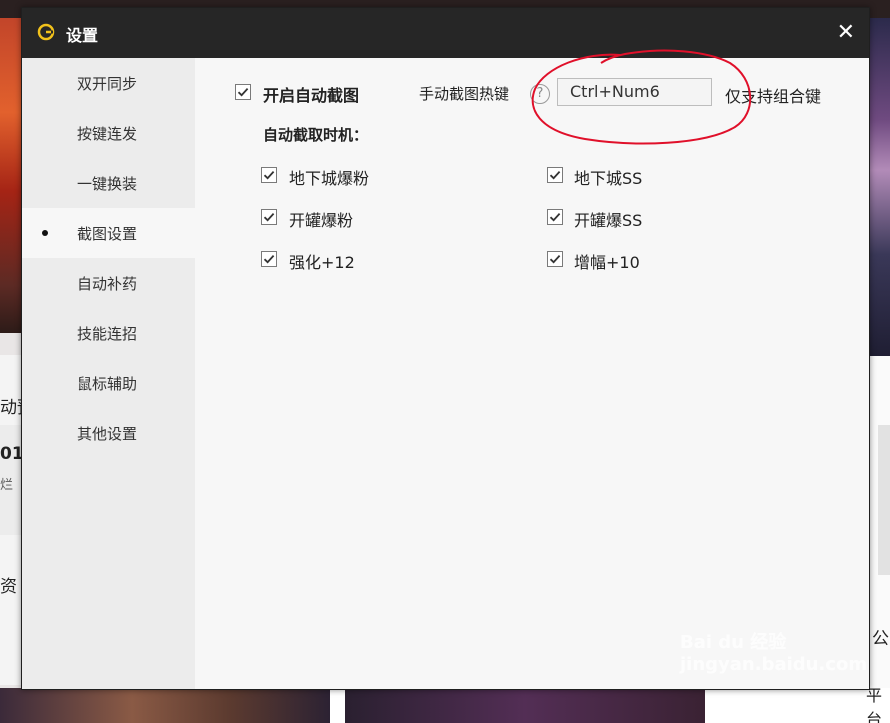 Image resolution: width=890 pixels, height=723 pixels. I want to click on sidebar-item-mouse-assist: 鼠标辅助, so click(108, 383).